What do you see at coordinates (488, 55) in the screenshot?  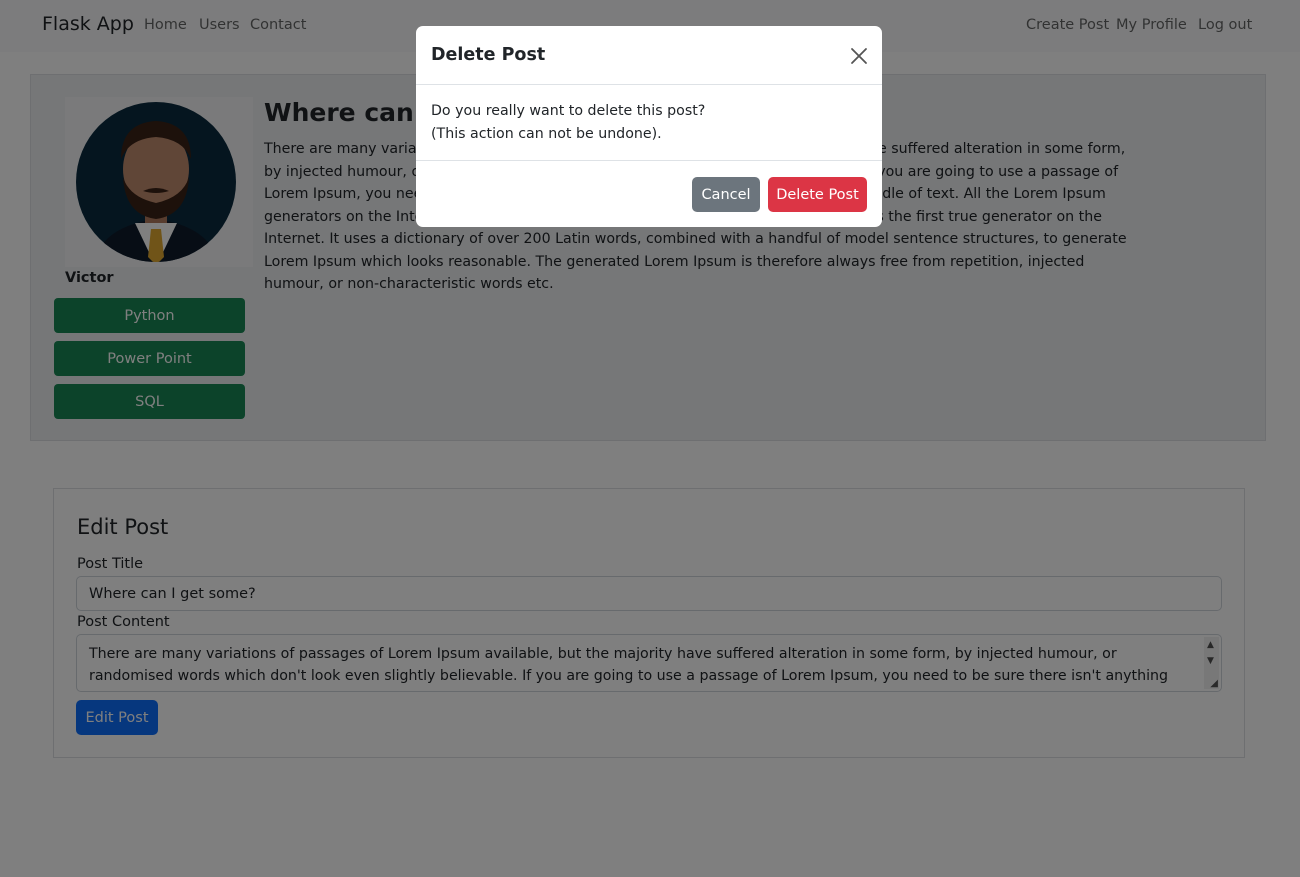 I see `modal-title: Delete Post` at bounding box center [488, 55].